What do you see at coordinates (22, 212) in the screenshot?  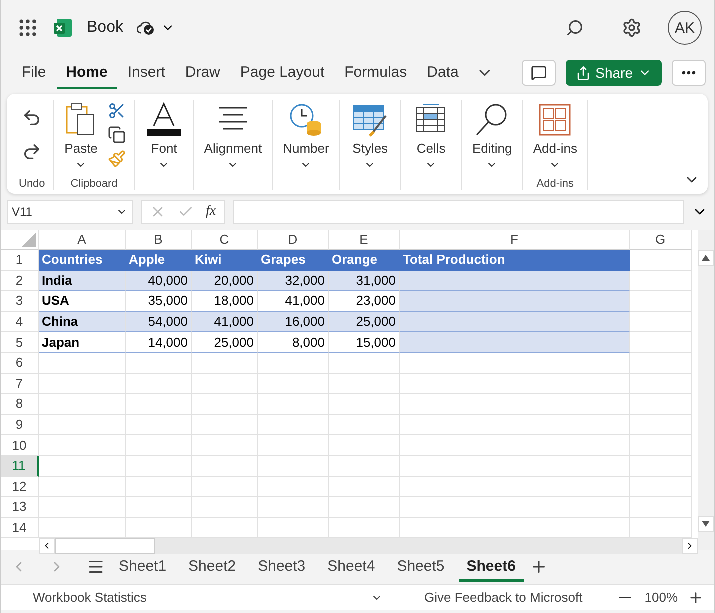 I see `cell-reference: V11` at bounding box center [22, 212].